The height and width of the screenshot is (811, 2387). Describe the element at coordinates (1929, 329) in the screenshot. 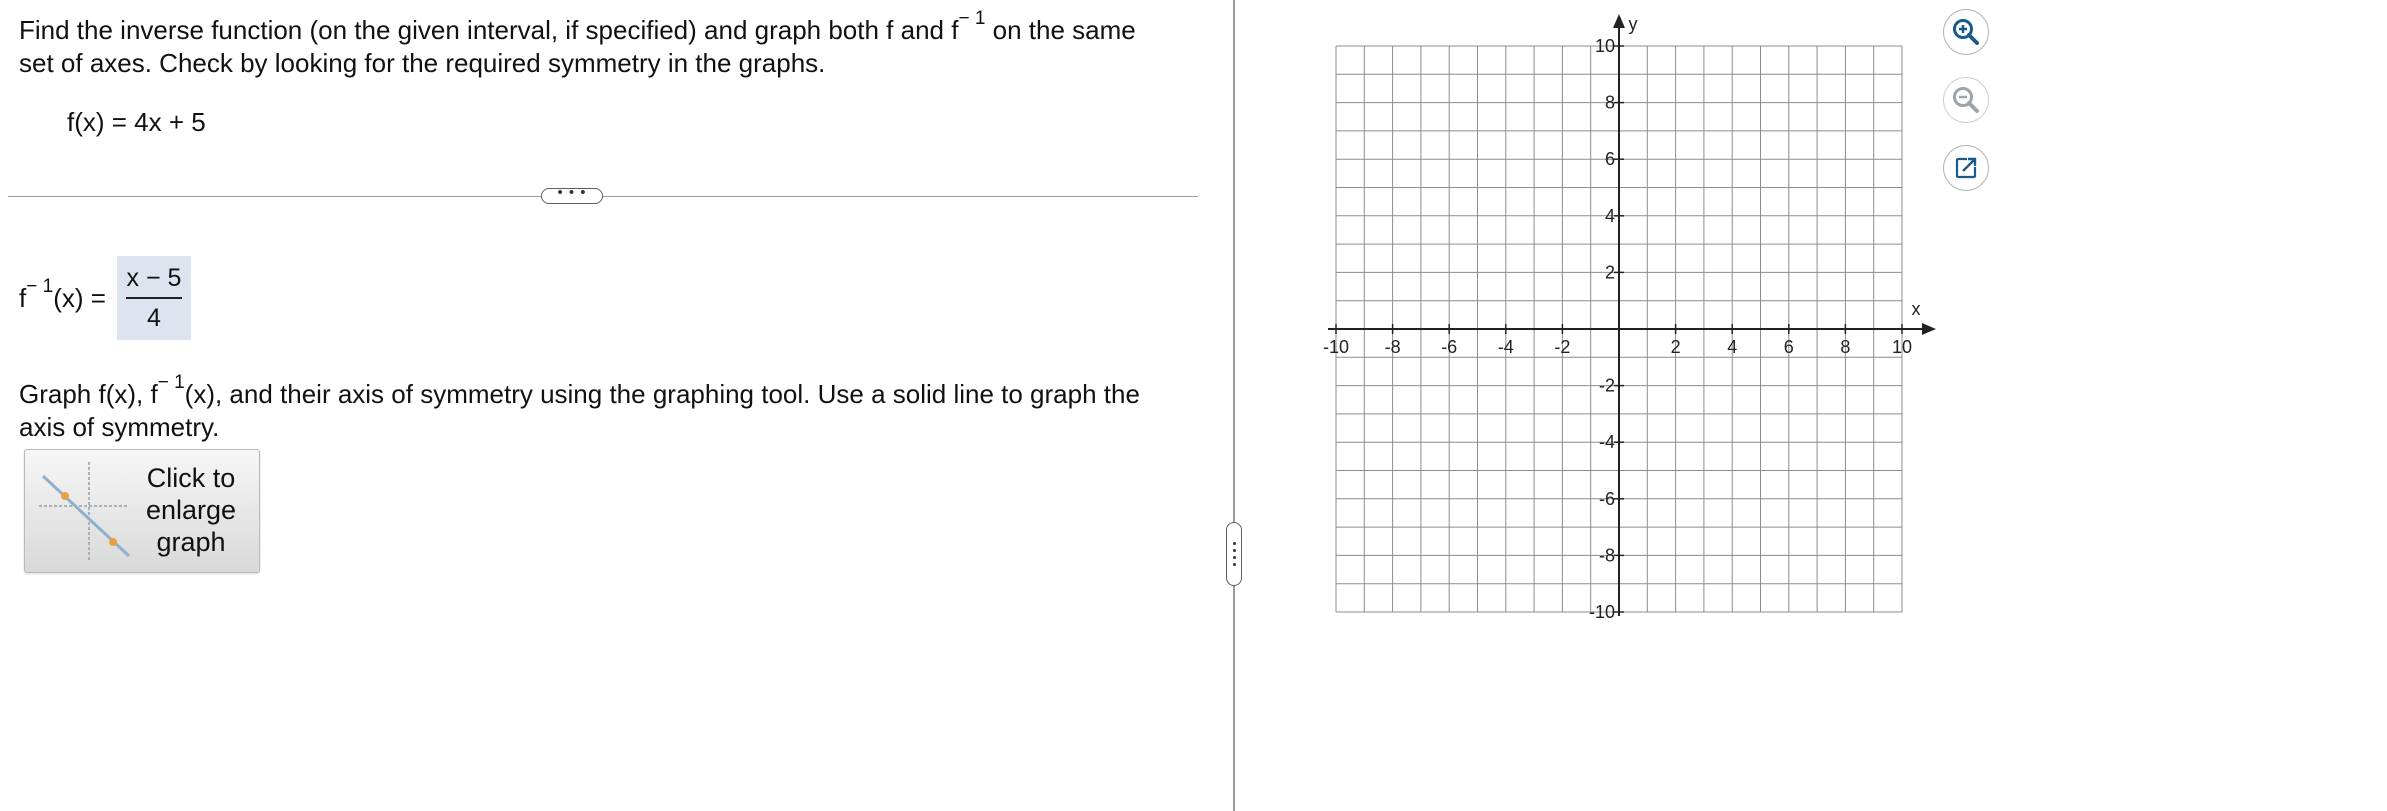

I see `x-axis-arrow` at that location.